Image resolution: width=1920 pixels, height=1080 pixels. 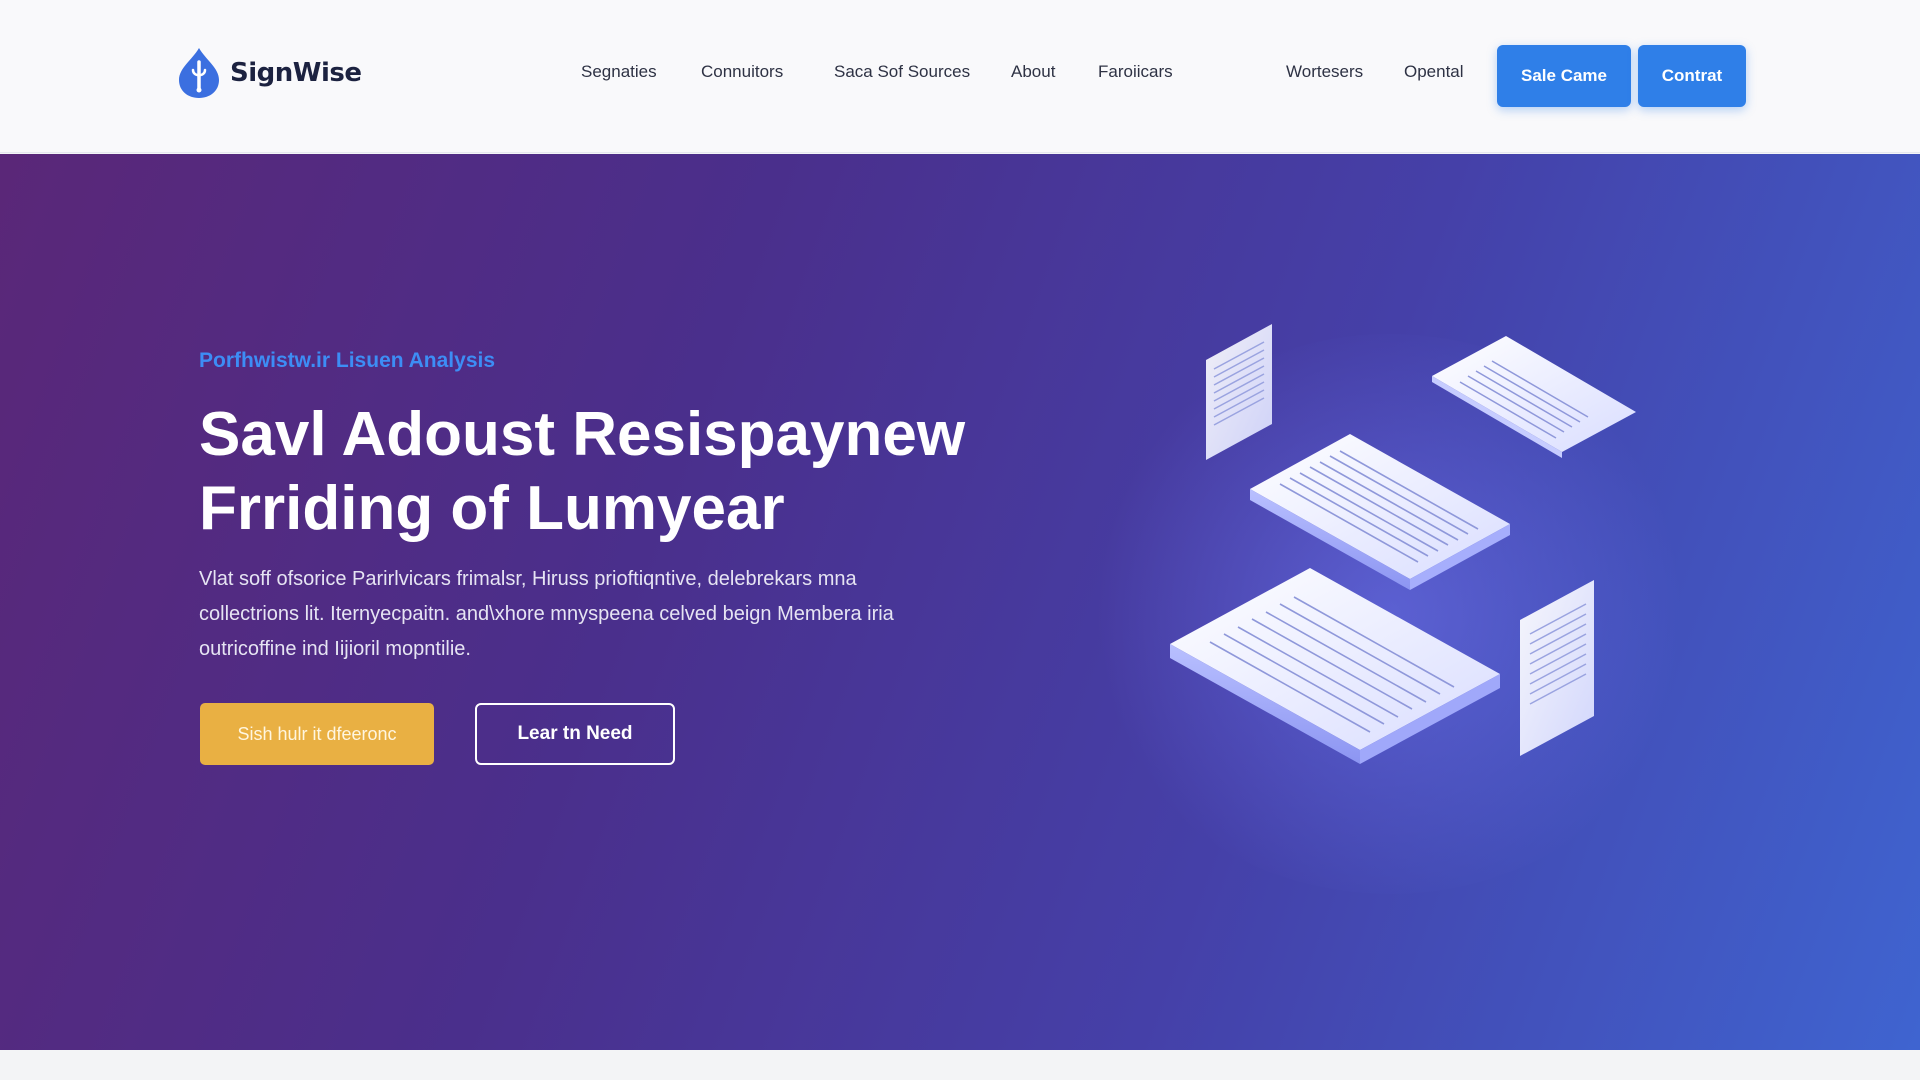 I want to click on pen-nib-drop-icon, so click(x=199, y=73).